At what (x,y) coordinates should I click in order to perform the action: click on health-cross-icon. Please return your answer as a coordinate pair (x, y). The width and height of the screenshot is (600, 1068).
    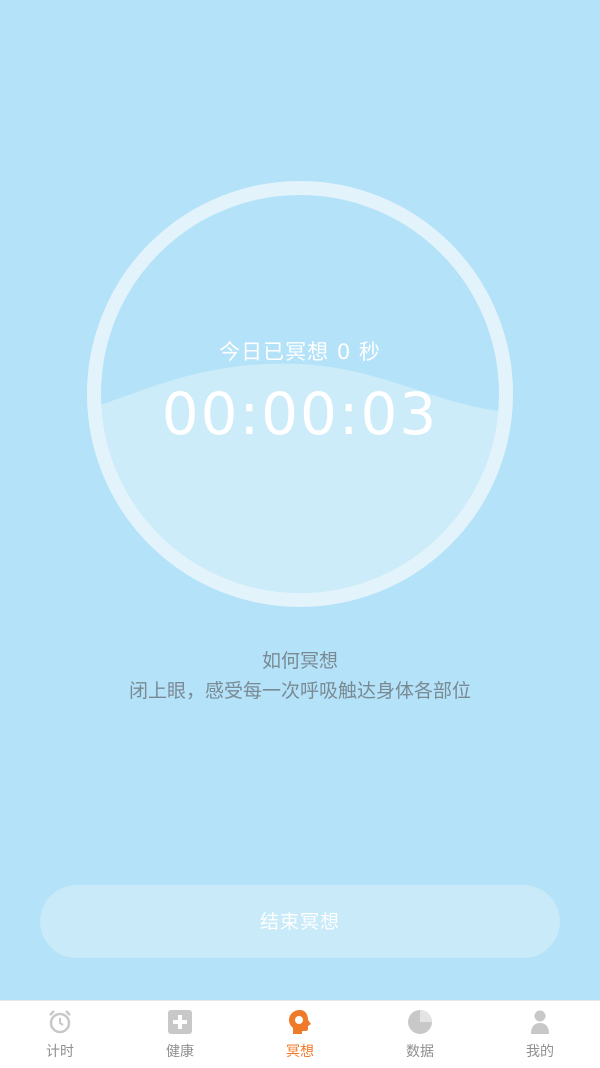
    Looking at the image, I should click on (180, 1022).